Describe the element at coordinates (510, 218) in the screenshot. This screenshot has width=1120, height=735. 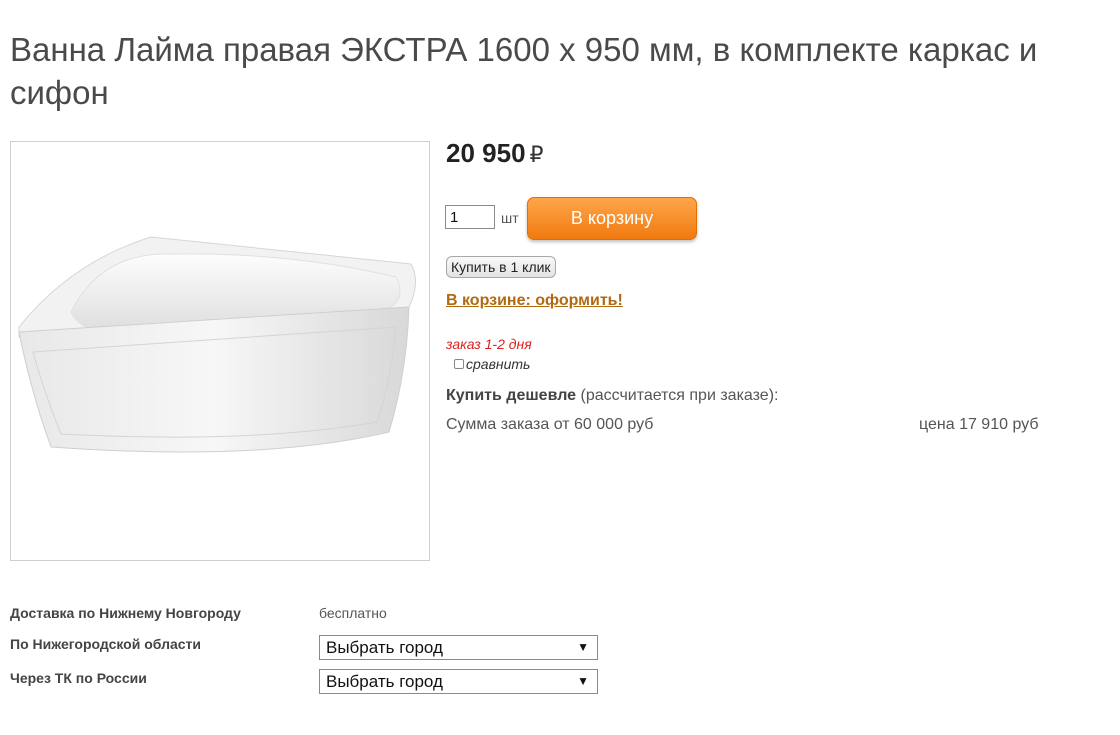
I see `quantity-unit: шт` at that location.